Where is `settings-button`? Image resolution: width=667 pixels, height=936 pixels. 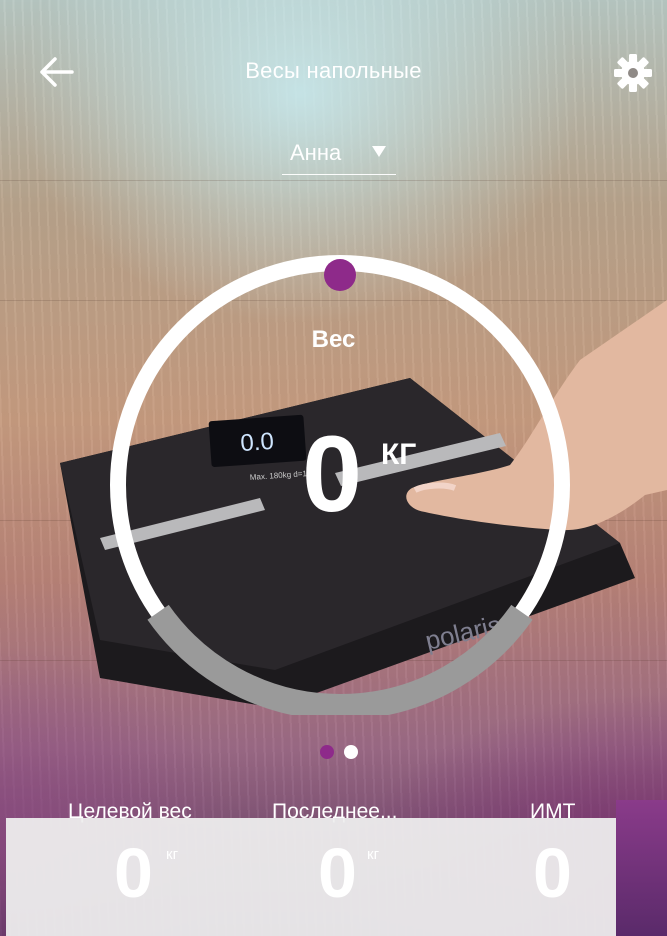 settings-button is located at coordinates (633, 73).